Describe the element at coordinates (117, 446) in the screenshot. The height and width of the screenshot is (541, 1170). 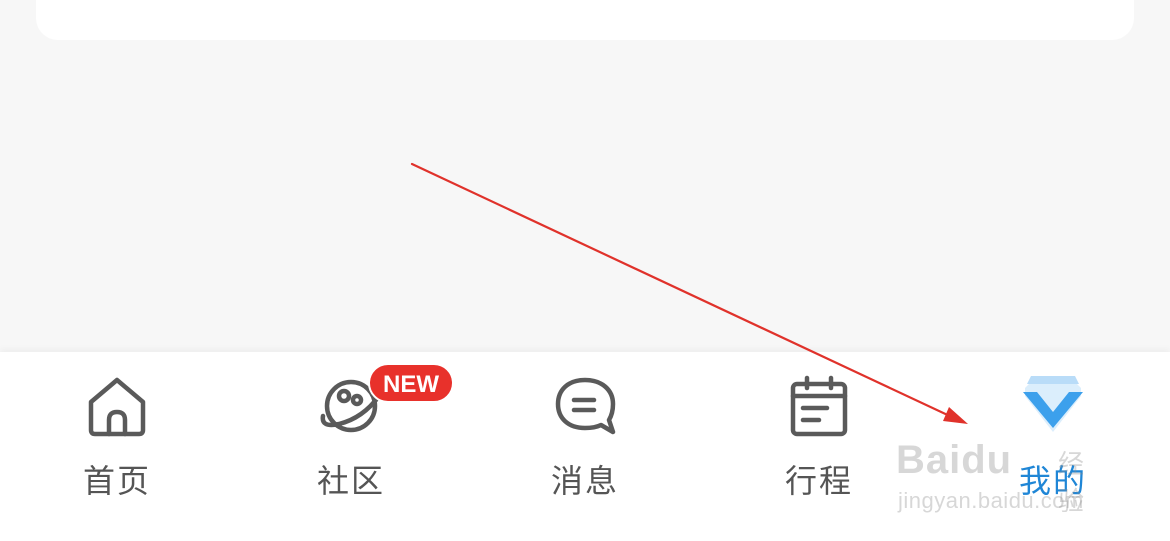
I see `tab-home: 首页` at that location.